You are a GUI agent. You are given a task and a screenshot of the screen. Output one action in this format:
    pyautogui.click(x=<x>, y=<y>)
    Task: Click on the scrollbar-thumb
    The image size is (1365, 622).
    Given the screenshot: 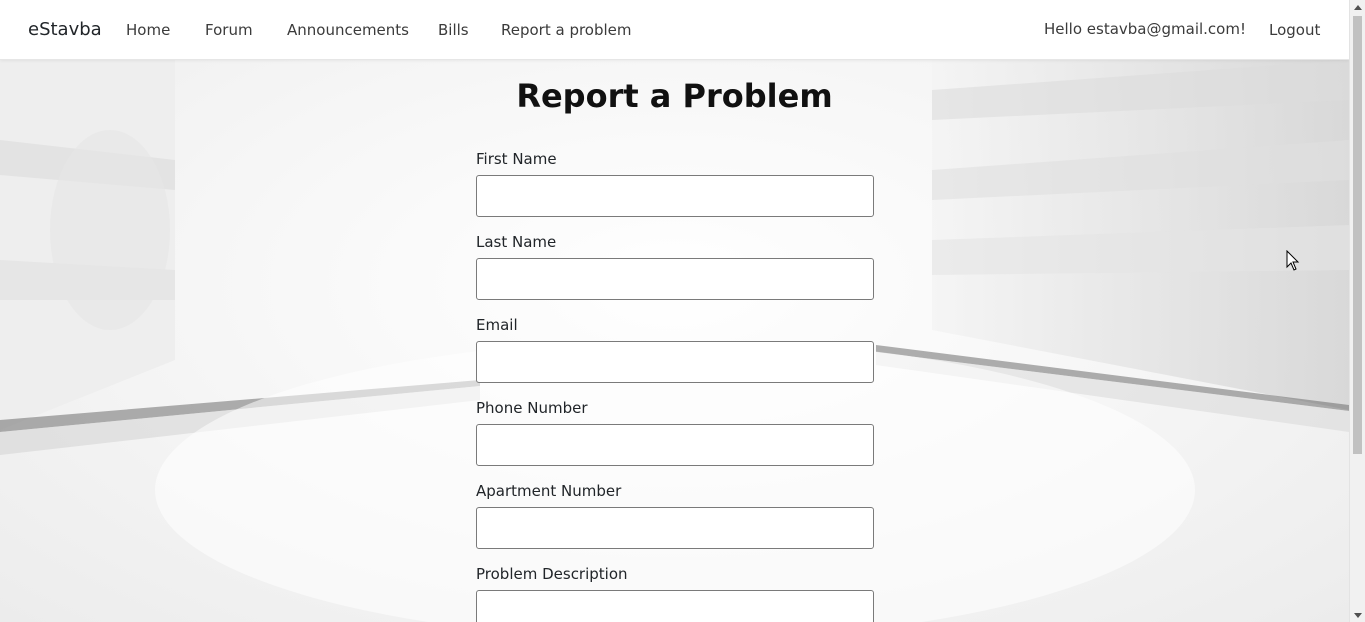 What is the action you would take?
    pyautogui.click(x=1357, y=235)
    